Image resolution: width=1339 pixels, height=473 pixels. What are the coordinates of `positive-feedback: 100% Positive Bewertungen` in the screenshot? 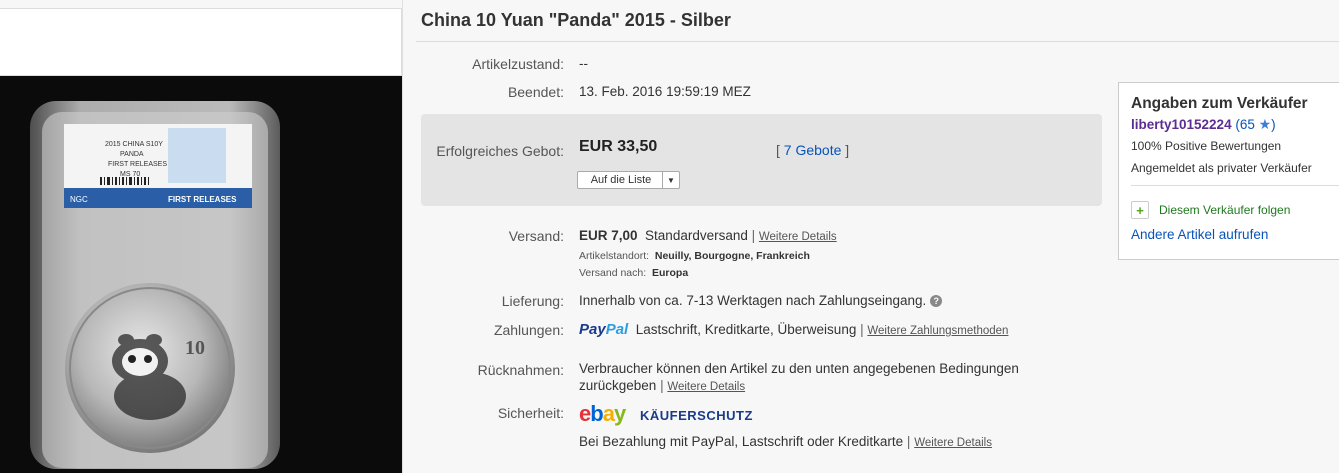 It's located at (1206, 146).